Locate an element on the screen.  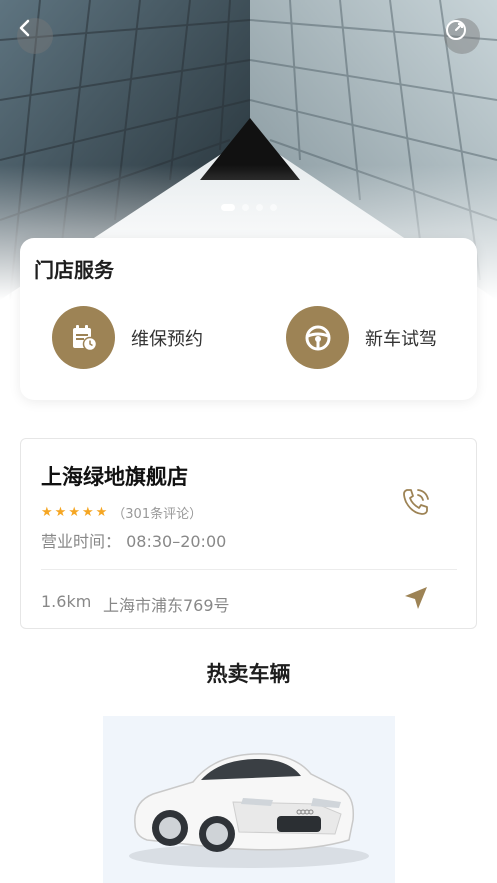
store-name: 上海绿地旗舰店 is located at coordinates (114, 477).